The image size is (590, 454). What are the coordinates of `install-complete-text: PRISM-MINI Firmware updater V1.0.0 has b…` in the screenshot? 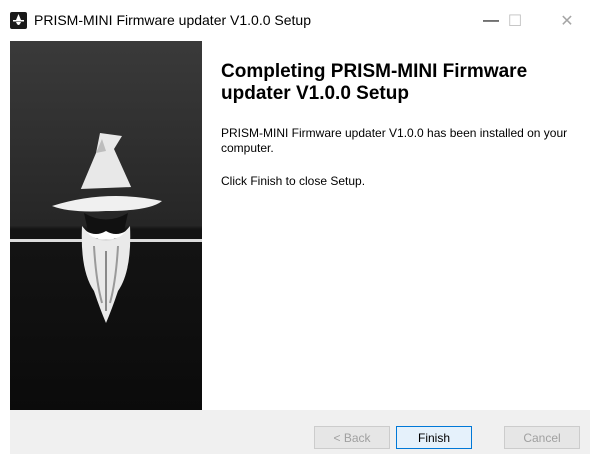 It's located at (394, 140).